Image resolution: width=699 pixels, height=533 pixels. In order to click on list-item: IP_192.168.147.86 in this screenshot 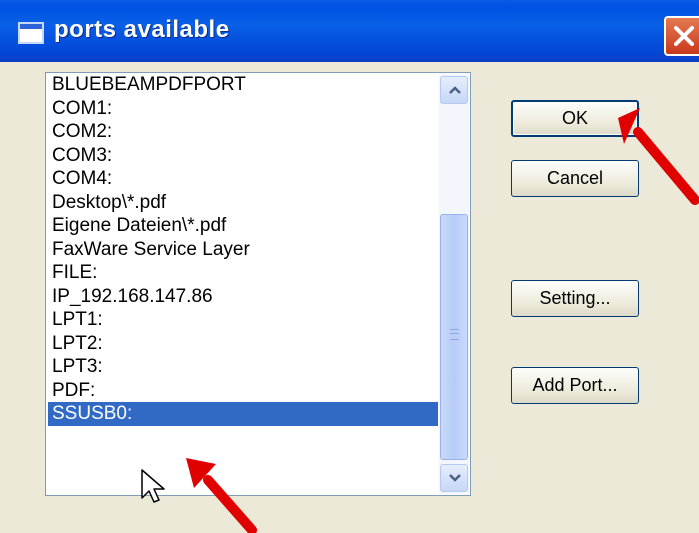, I will do `click(243, 297)`.